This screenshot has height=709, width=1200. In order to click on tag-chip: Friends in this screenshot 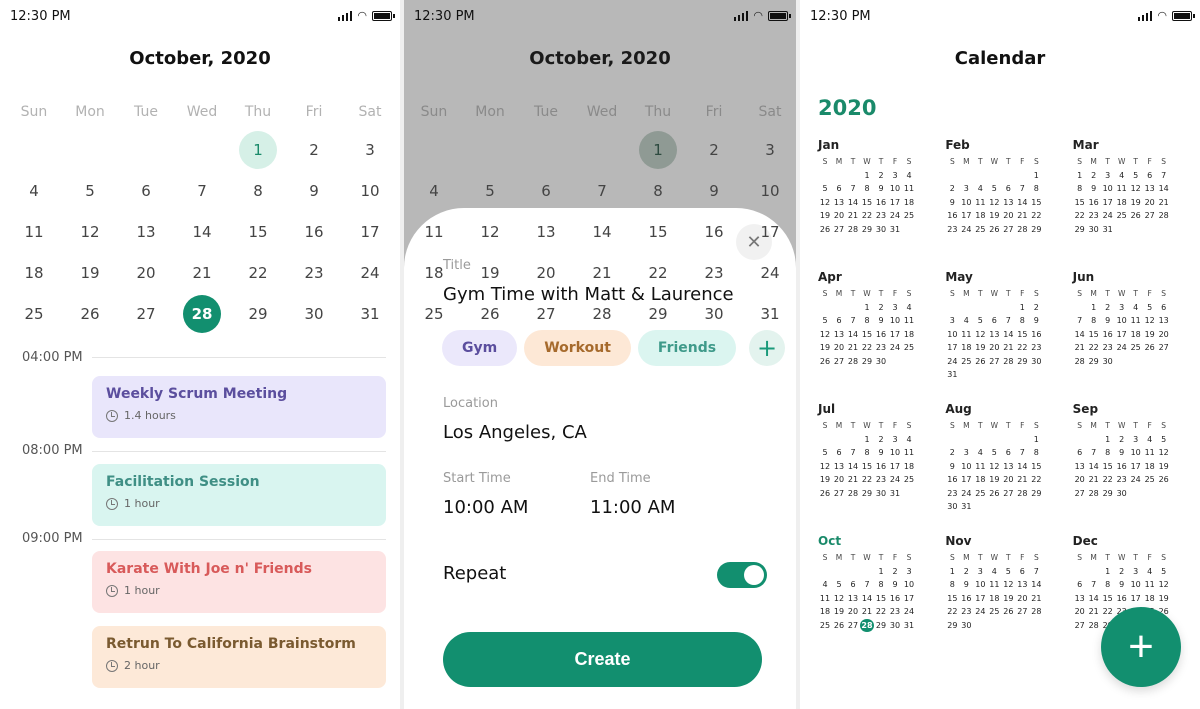, I will do `click(687, 348)`.